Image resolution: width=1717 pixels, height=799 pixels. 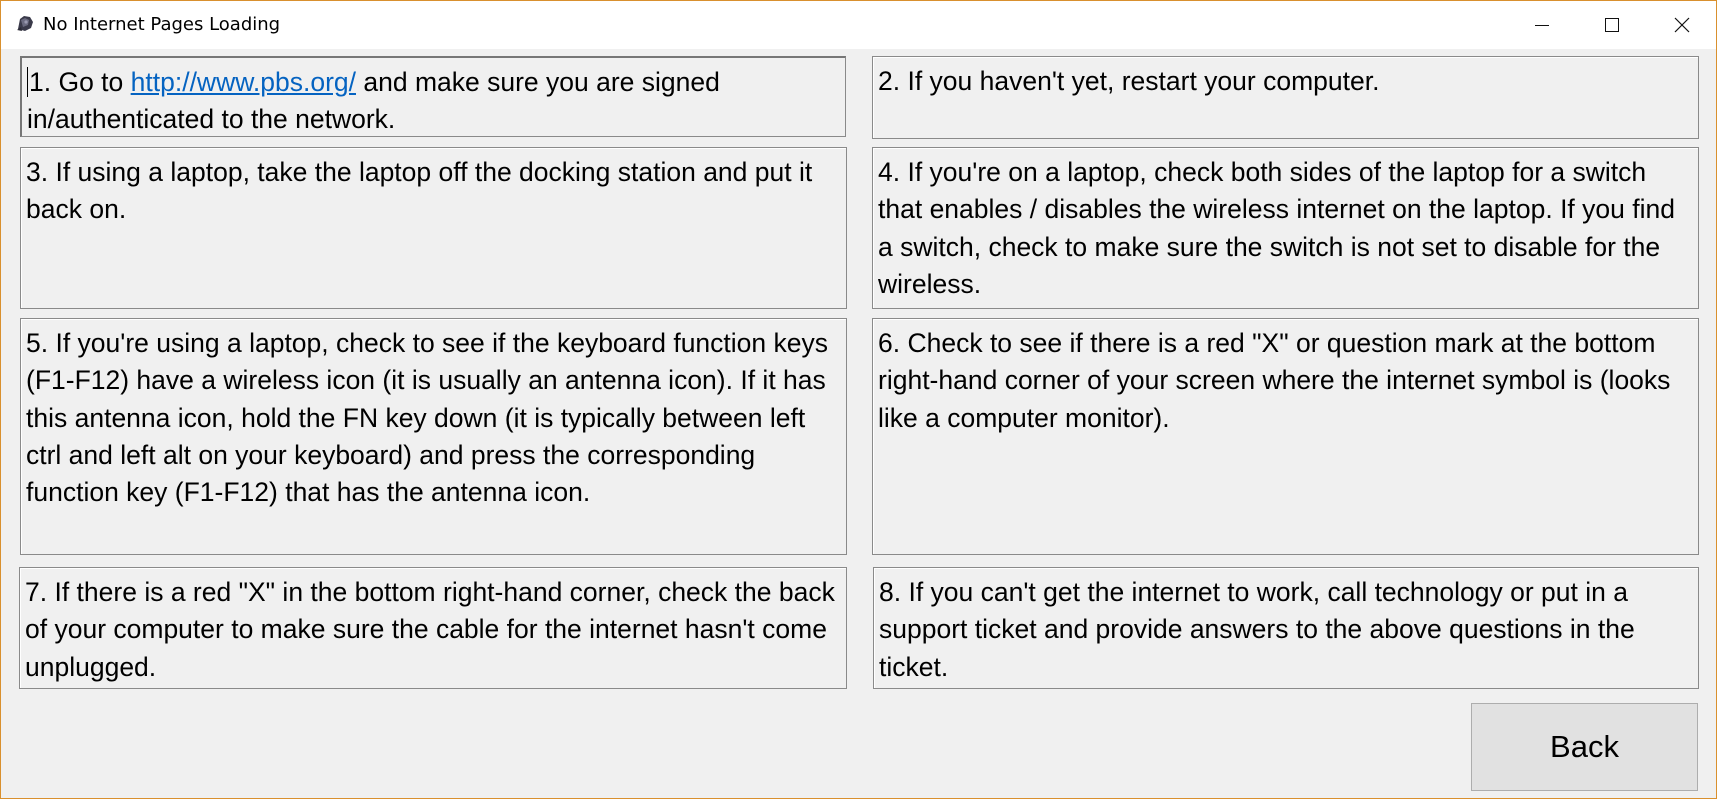 What do you see at coordinates (27, 82) in the screenshot?
I see `text-caret` at bounding box center [27, 82].